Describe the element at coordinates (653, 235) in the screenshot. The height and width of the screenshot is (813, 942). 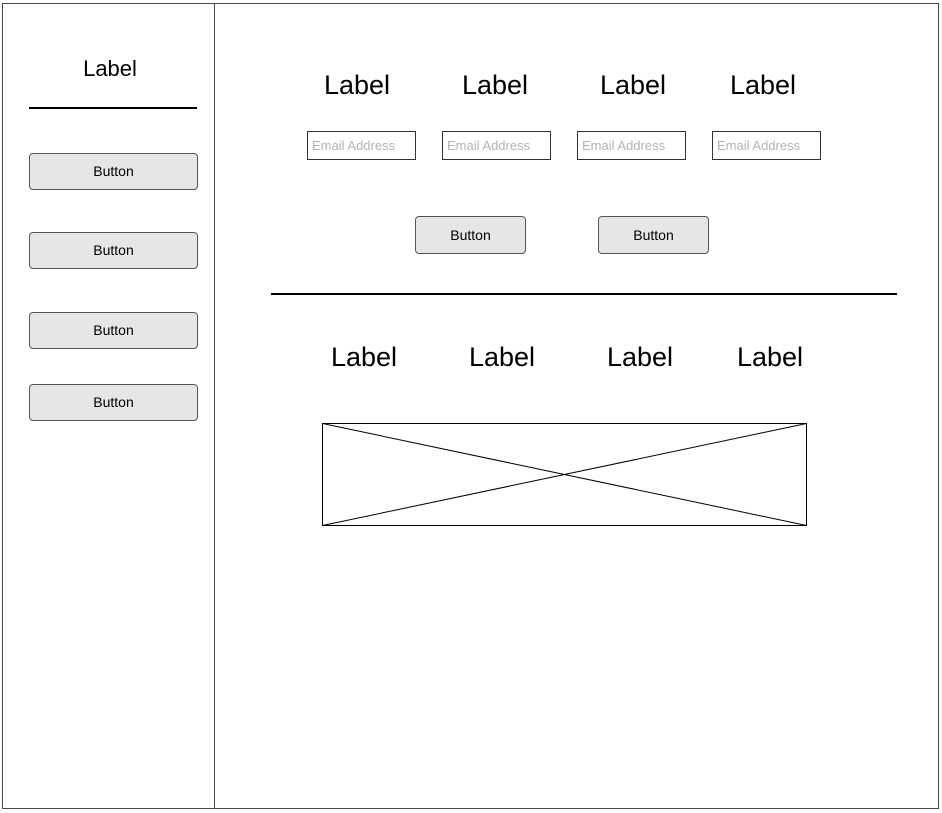
I see `main-button-2: Button` at that location.